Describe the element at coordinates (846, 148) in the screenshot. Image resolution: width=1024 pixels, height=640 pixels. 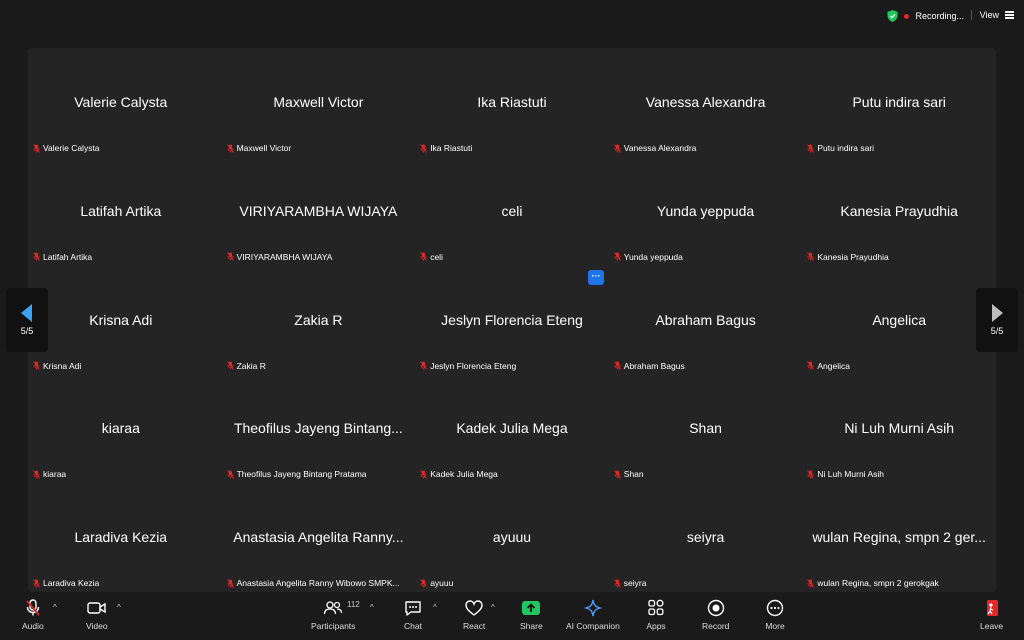
I see `participant-name-label: Putu indira sari` at that location.